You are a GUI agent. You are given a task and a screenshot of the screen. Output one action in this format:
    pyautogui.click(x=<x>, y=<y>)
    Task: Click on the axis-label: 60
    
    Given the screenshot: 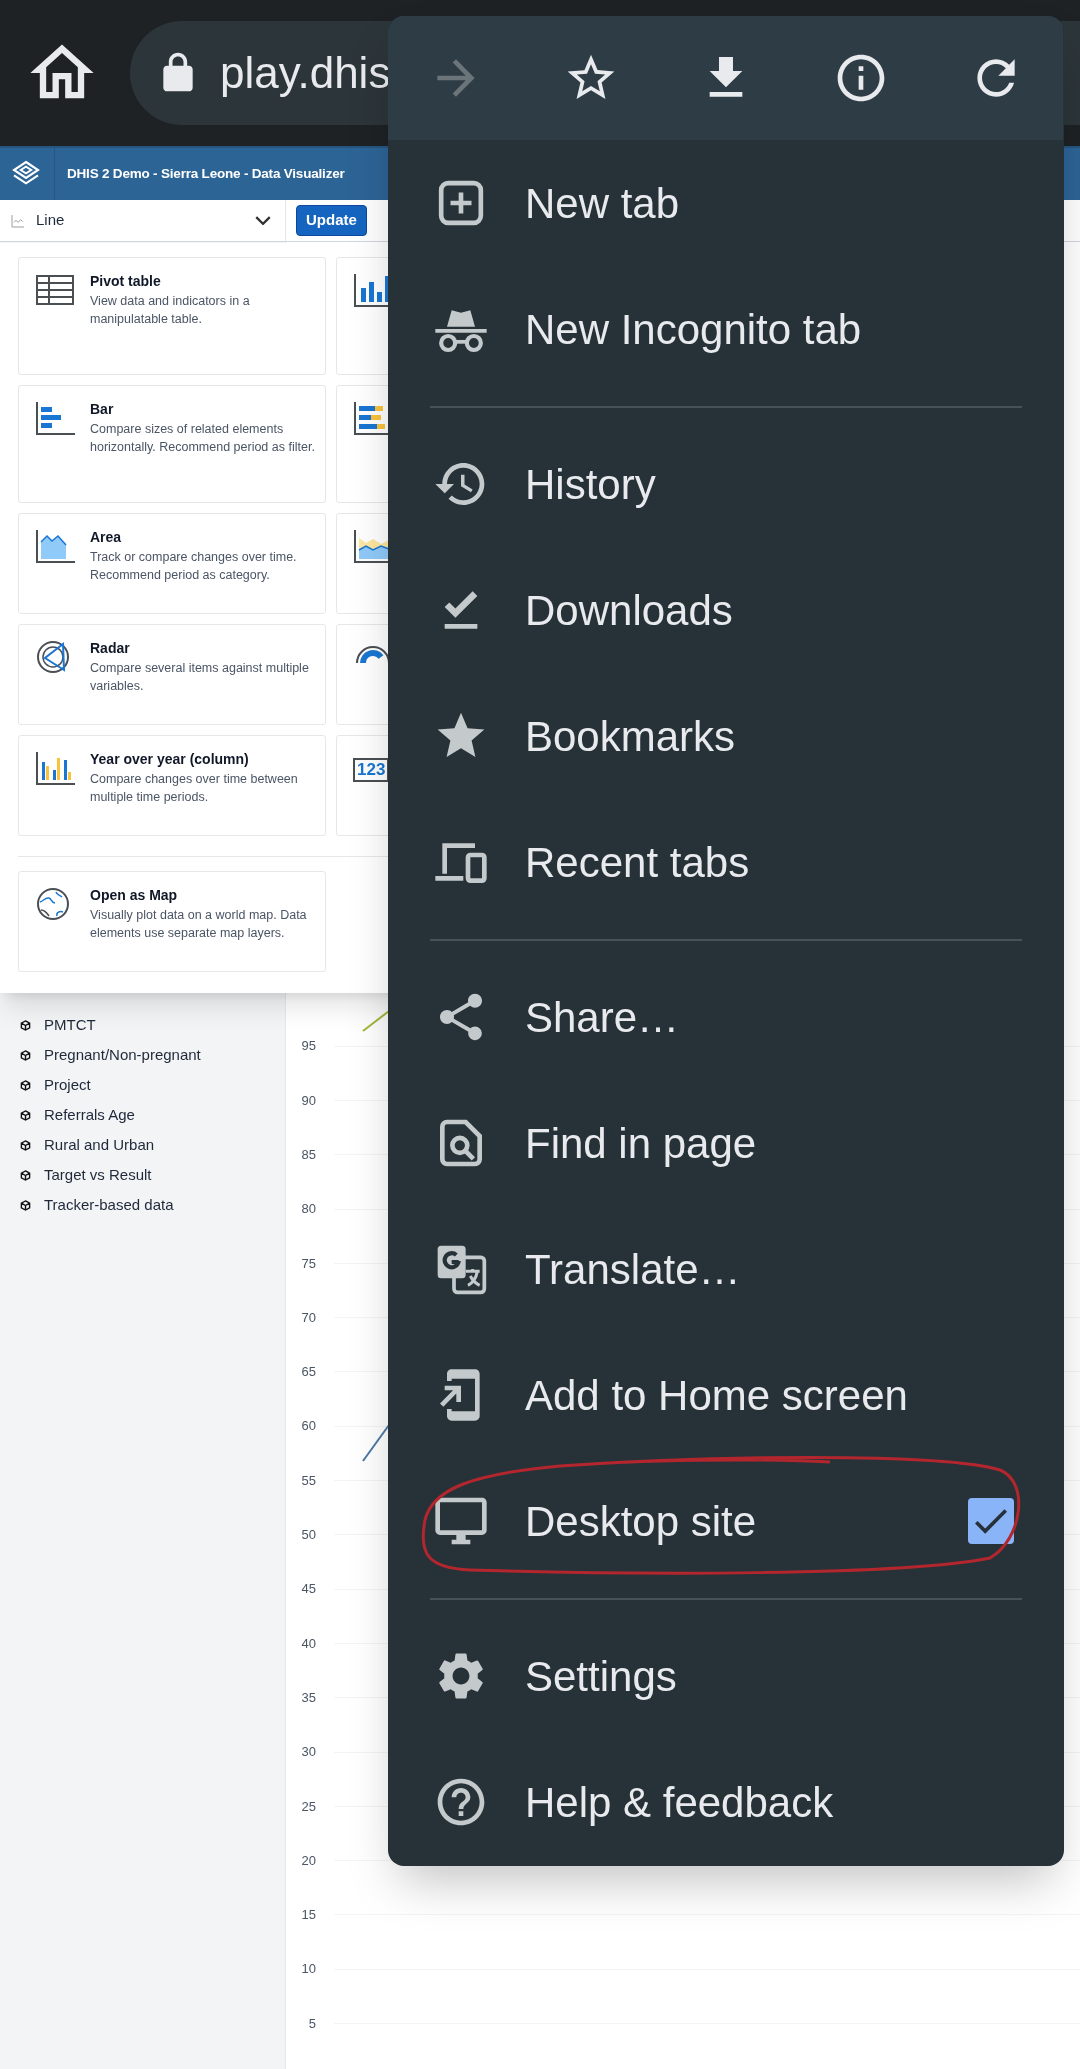 What is the action you would take?
    pyautogui.click(x=308, y=1426)
    